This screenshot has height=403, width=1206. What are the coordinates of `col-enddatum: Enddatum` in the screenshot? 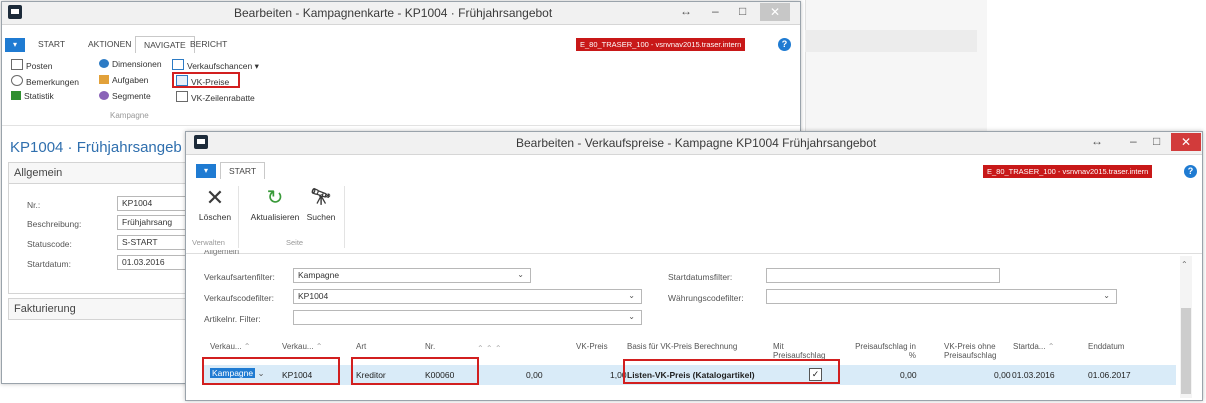 It's located at (1106, 346).